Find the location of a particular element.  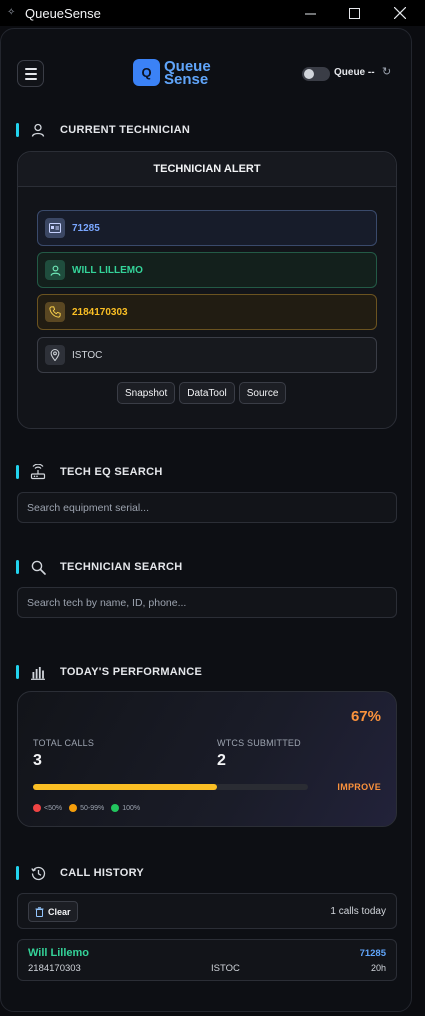

section-performance: TODAY'S PERFORMANCE is located at coordinates (109, 672).